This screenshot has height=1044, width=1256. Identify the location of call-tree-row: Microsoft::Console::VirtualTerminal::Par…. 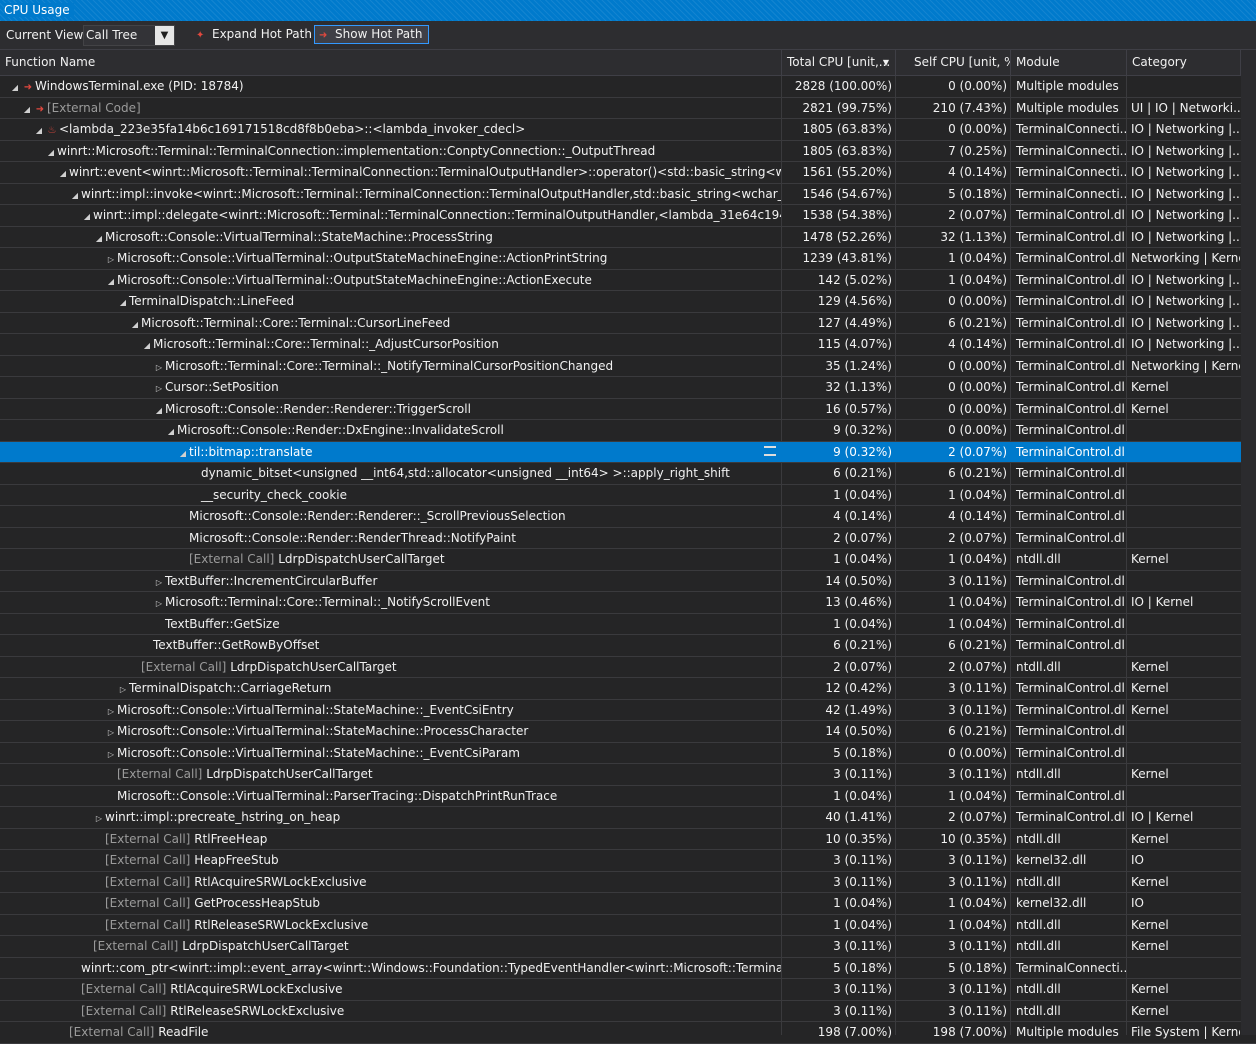
(628, 796).